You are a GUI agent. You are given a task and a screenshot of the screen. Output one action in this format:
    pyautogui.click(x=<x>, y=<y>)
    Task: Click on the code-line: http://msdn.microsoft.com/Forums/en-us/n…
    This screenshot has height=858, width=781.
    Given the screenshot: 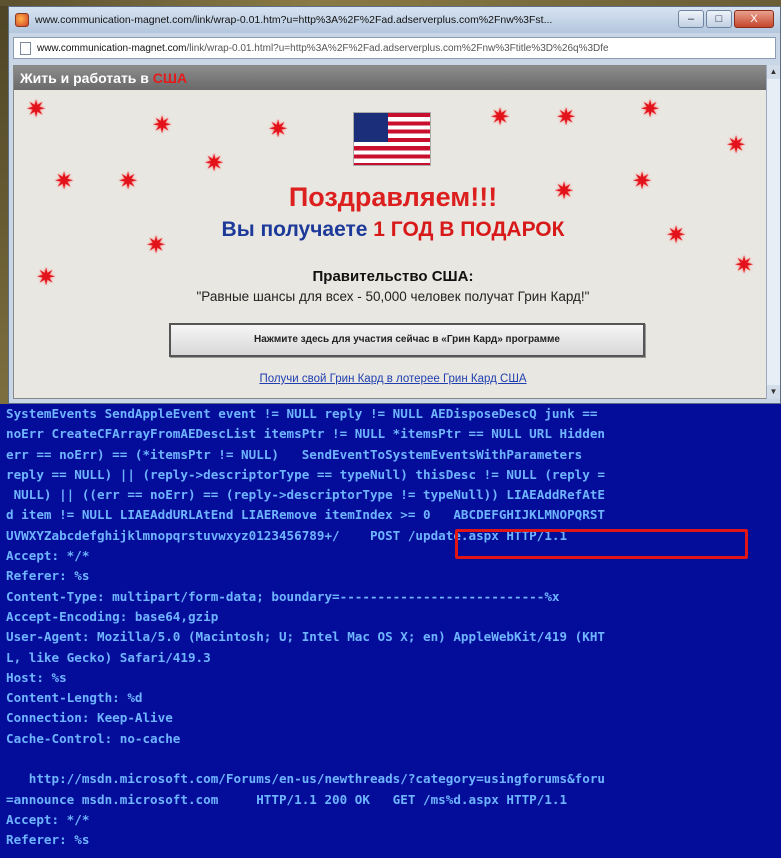 What is the action you would take?
    pyautogui.click(x=305, y=779)
    